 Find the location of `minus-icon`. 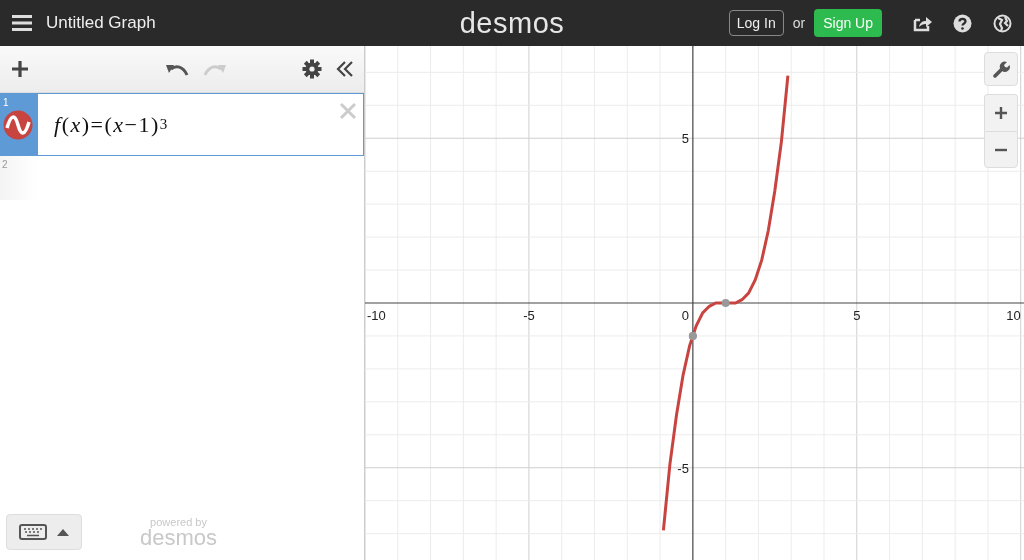

minus-icon is located at coordinates (1001, 149).